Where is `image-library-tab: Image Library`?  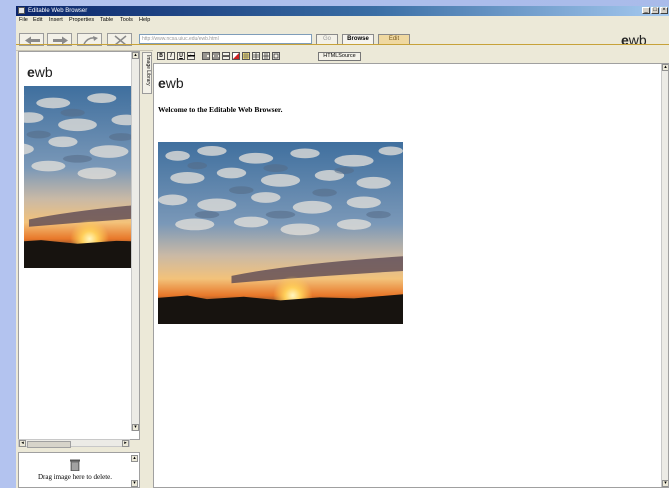 image-library-tab: Image Library is located at coordinates (147, 73).